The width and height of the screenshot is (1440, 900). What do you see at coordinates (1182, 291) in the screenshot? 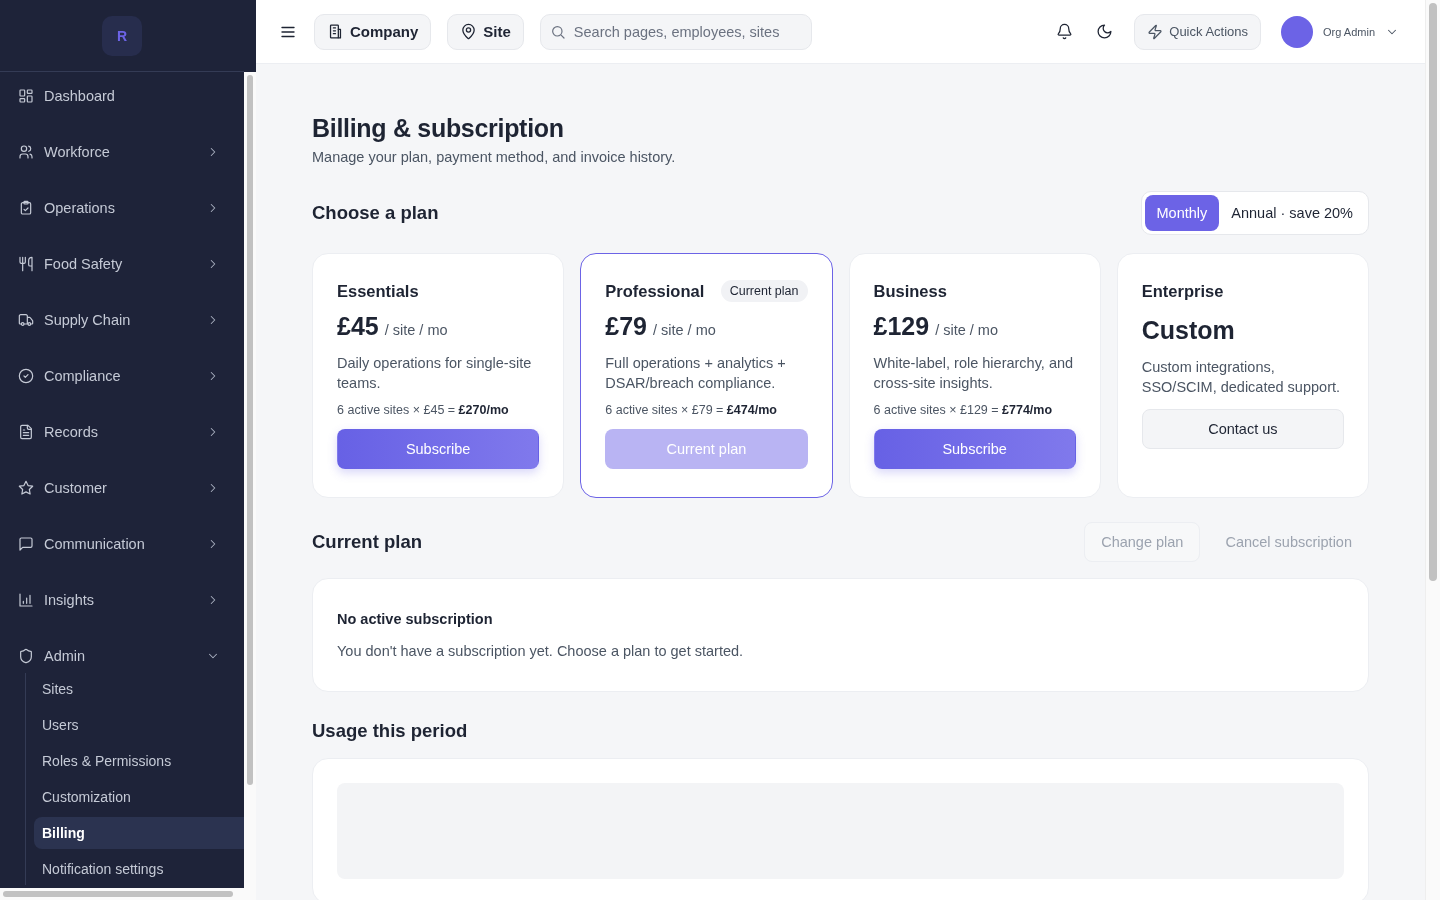
I see `plan-name: Enterprise` at bounding box center [1182, 291].